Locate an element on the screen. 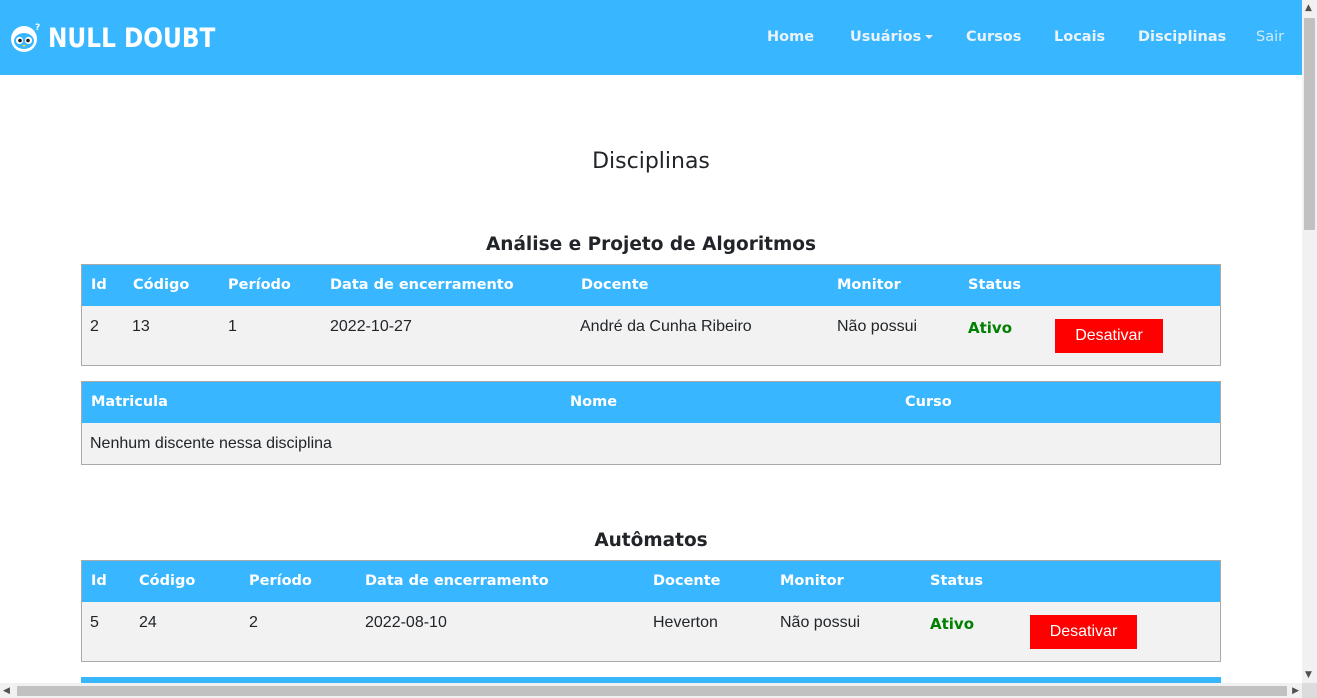 Image resolution: width=1317 pixels, height=698 pixels. cell-id: 2 is located at coordinates (94, 326).